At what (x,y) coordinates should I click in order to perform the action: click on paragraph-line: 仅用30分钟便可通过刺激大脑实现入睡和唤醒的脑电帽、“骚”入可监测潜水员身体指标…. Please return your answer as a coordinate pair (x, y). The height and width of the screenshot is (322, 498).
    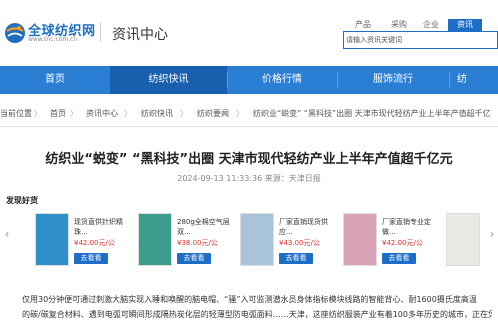
    Looking at the image, I should click on (249, 299).